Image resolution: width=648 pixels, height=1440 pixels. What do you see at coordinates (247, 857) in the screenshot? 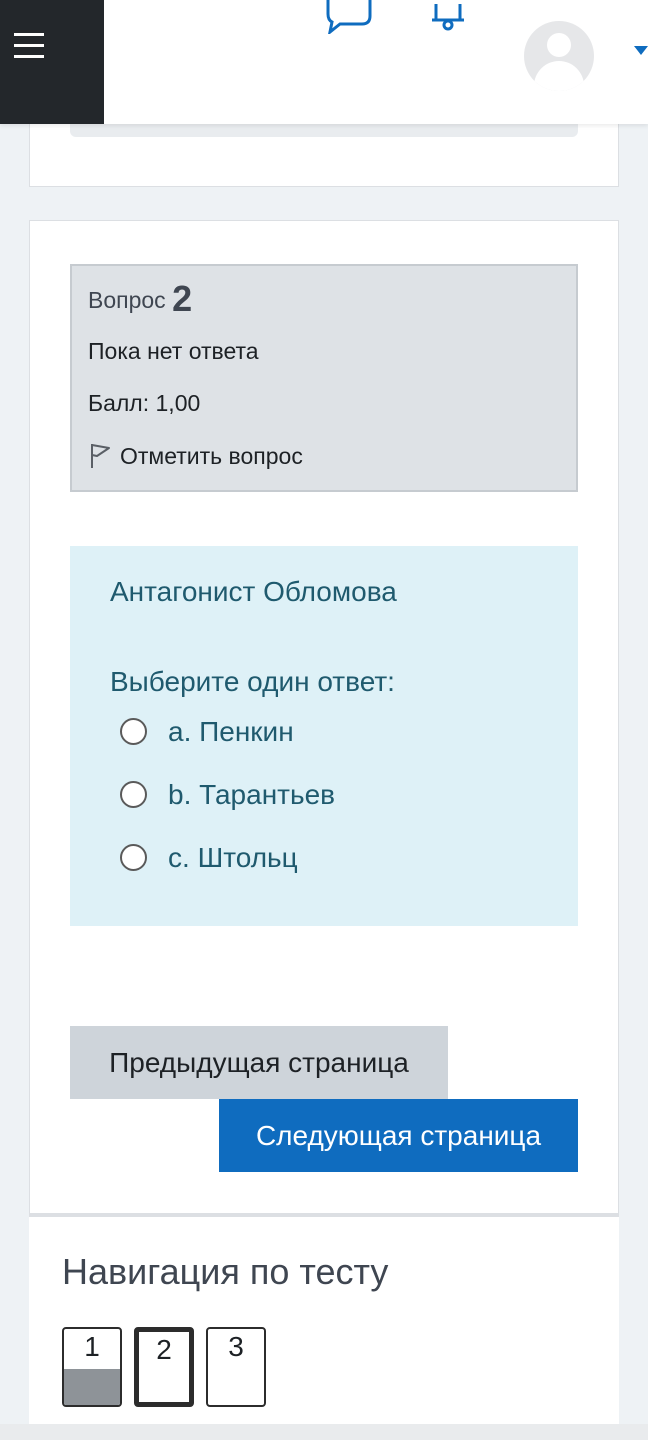
I see `answer-text: Штольц` at bounding box center [247, 857].